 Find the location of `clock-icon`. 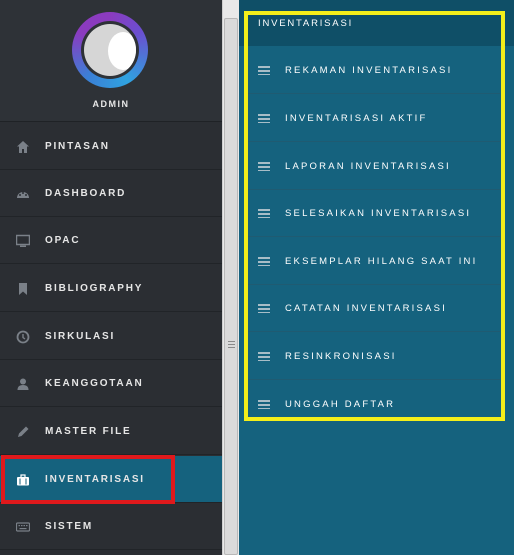

clock-icon is located at coordinates (23, 337).